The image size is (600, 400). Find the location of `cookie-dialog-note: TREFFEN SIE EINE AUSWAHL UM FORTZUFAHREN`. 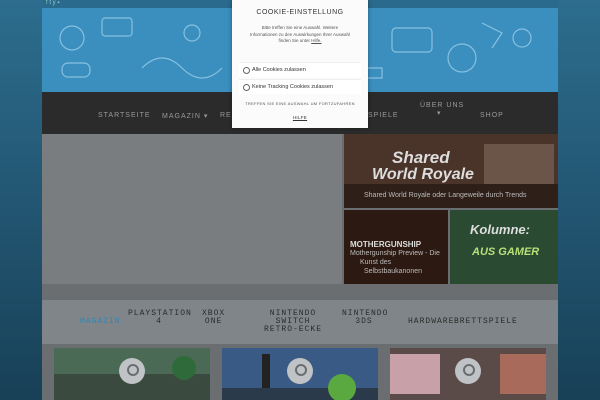

cookie-dialog-note: TREFFEN SIE EINE AUSWAHL UM FORTZUFAHREN is located at coordinates (300, 103).